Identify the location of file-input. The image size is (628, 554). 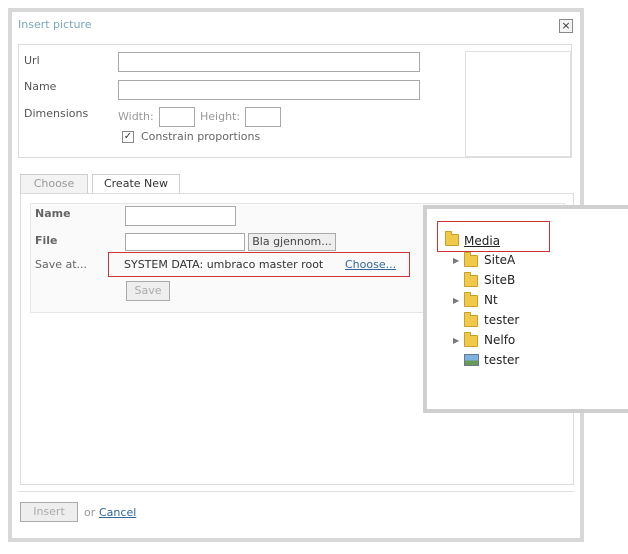
(185, 242).